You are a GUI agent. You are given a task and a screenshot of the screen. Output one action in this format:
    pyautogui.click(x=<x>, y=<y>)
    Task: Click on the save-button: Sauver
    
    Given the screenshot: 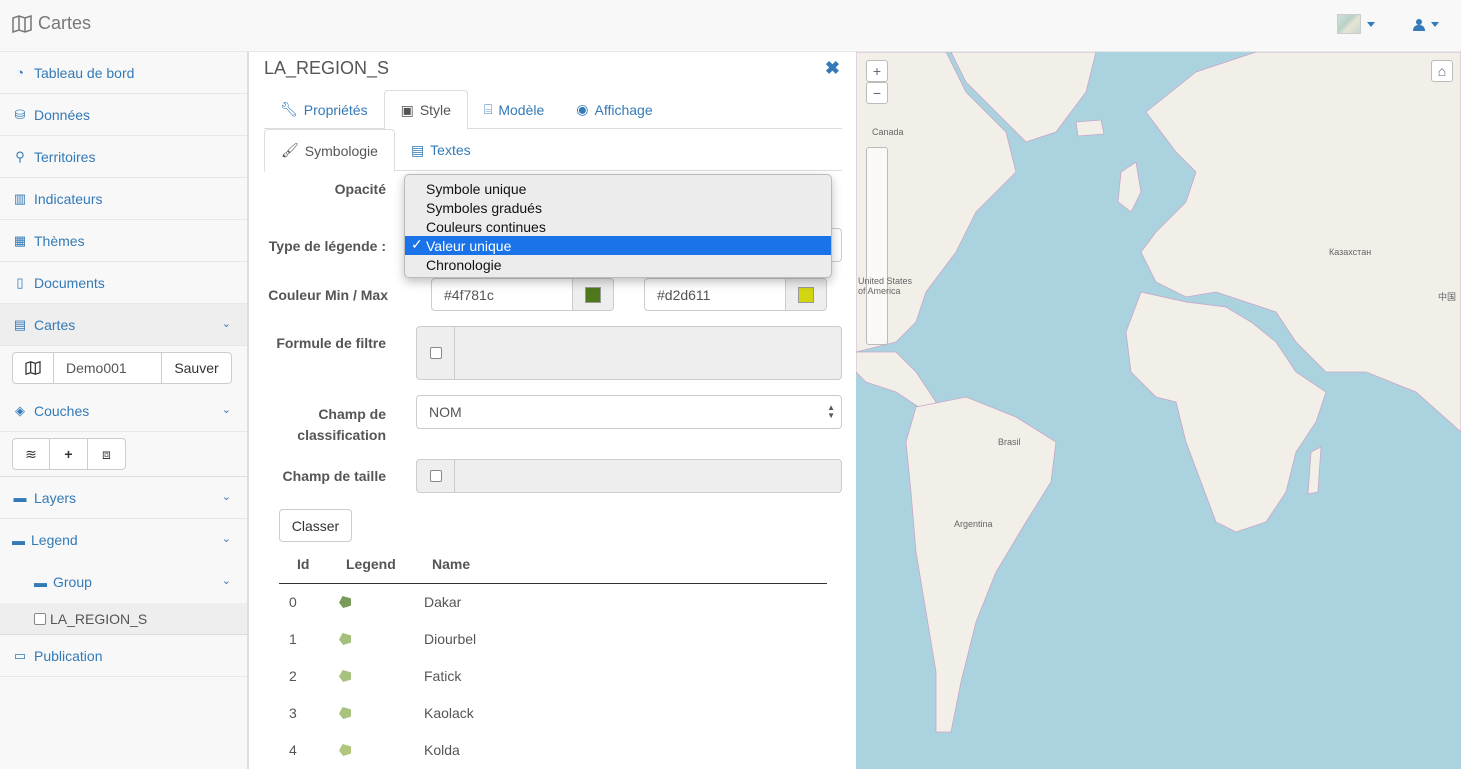 What is the action you would take?
    pyautogui.click(x=197, y=368)
    